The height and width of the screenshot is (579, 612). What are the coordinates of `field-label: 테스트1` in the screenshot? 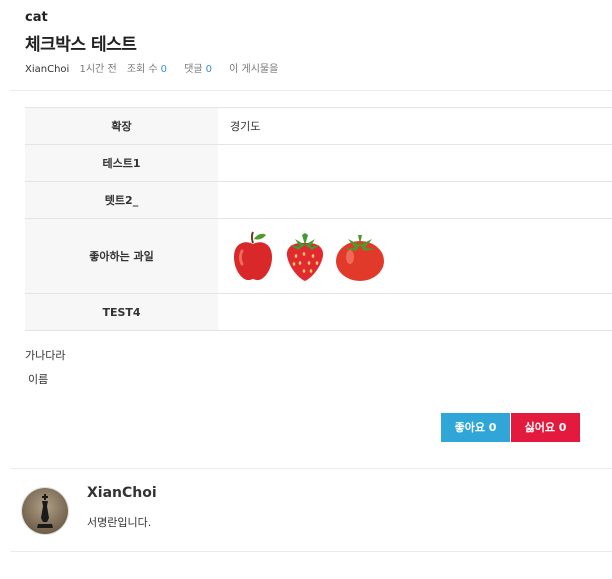 It's located at (121, 163).